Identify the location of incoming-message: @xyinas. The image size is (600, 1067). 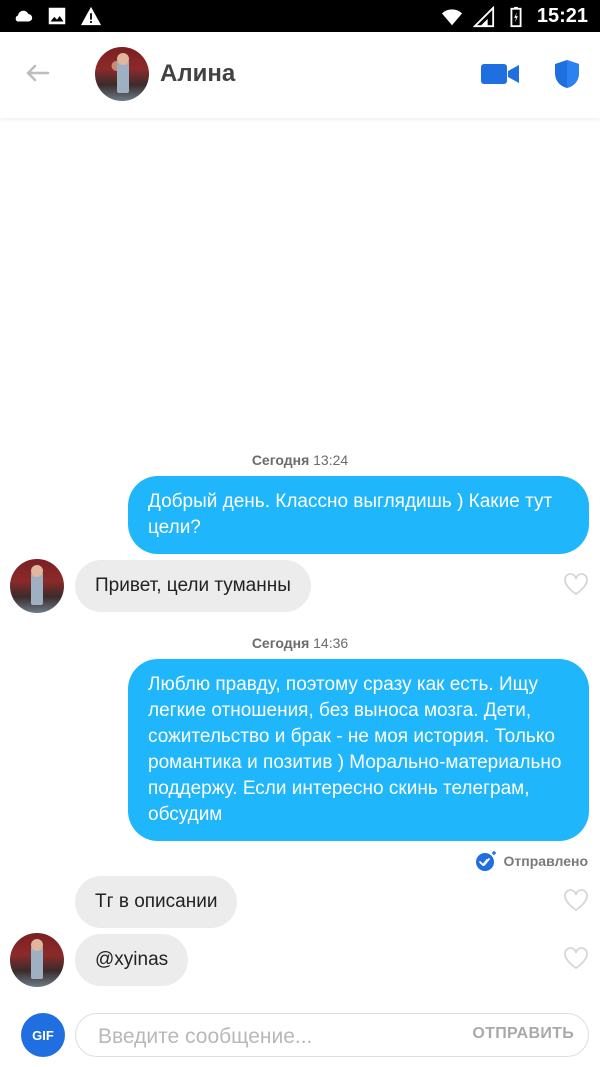
(132, 960).